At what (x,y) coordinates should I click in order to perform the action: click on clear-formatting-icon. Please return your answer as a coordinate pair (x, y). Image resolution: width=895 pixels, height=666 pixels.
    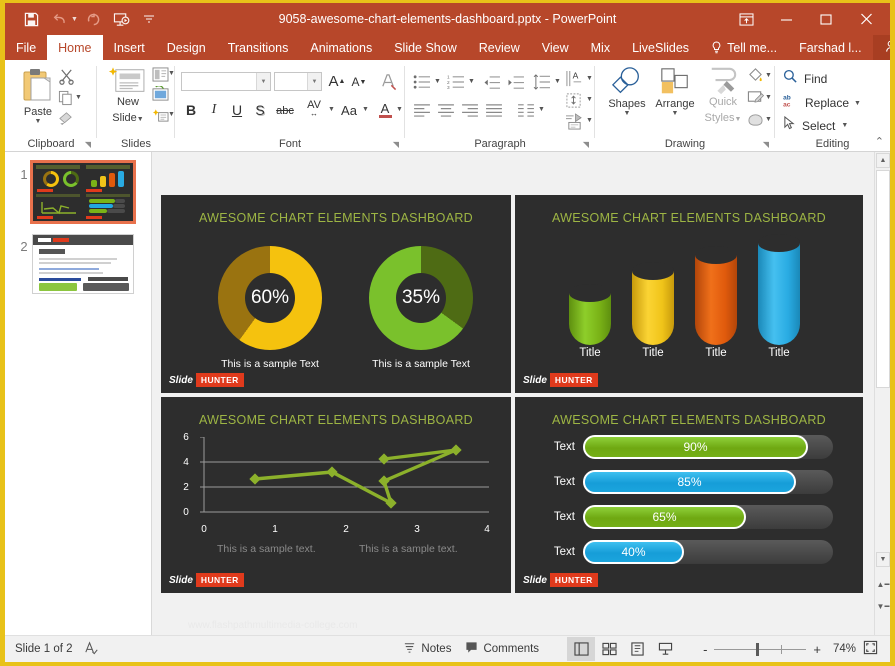
    Looking at the image, I should click on (388, 81).